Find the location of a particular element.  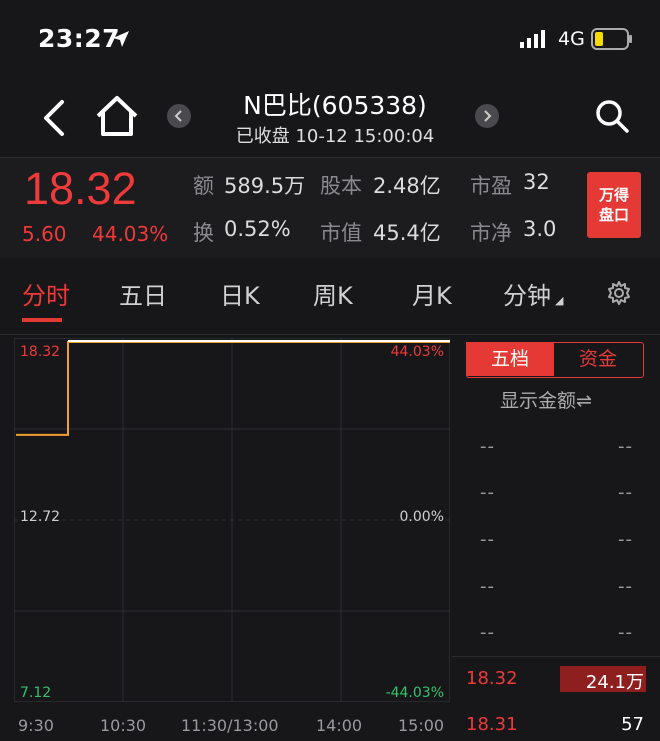

trade-volume-2: 57 is located at coordinates (632, 724).